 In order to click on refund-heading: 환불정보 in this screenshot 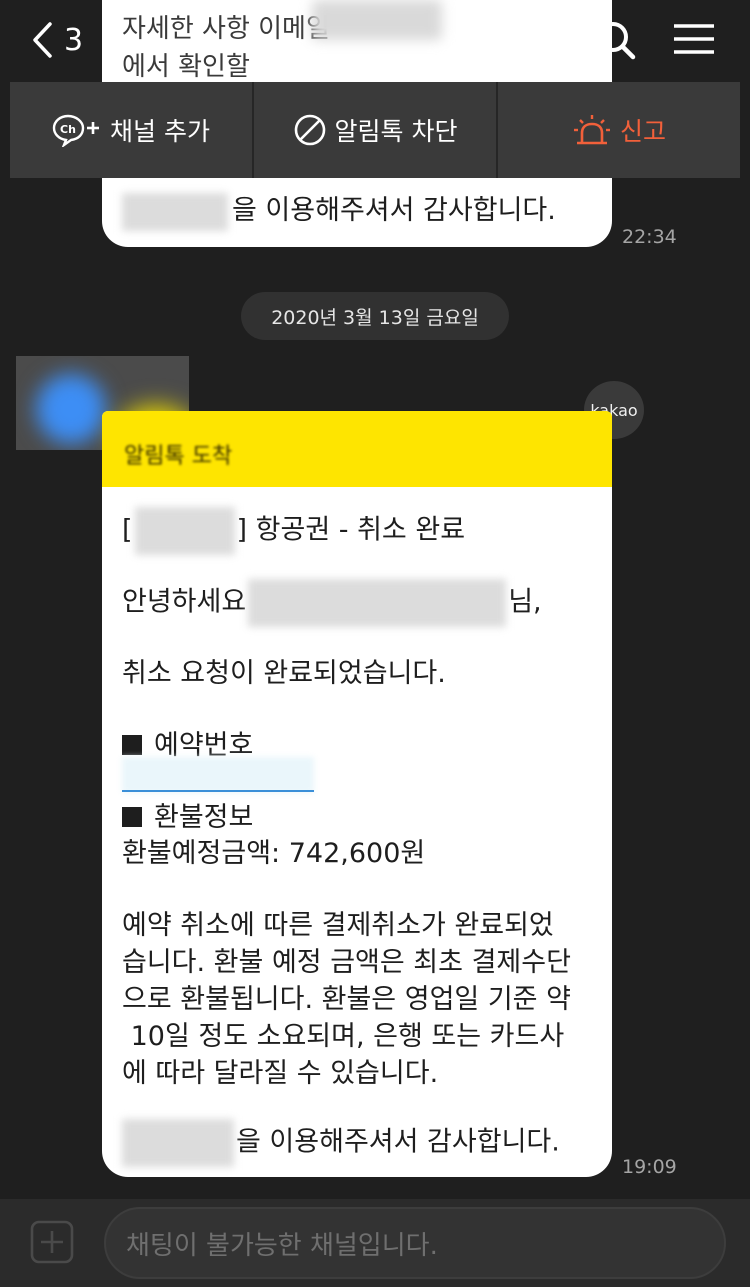, I will do `click(187, 814)`.